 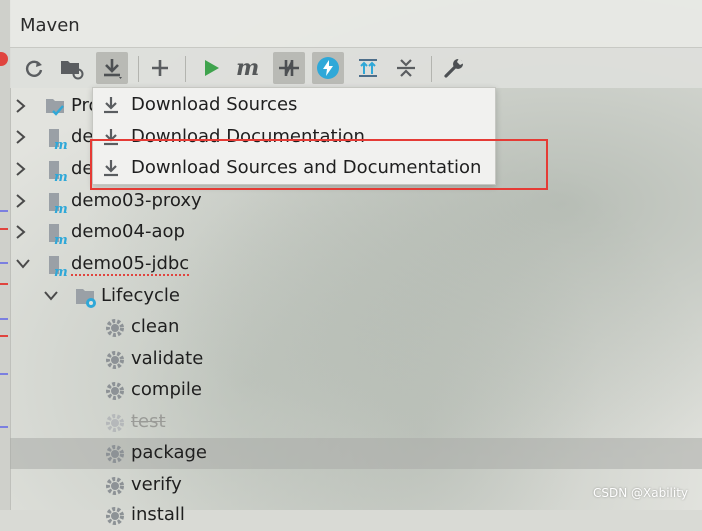 I want to click on tree-item-label: Lifecycle, so click(x=140, y=295).